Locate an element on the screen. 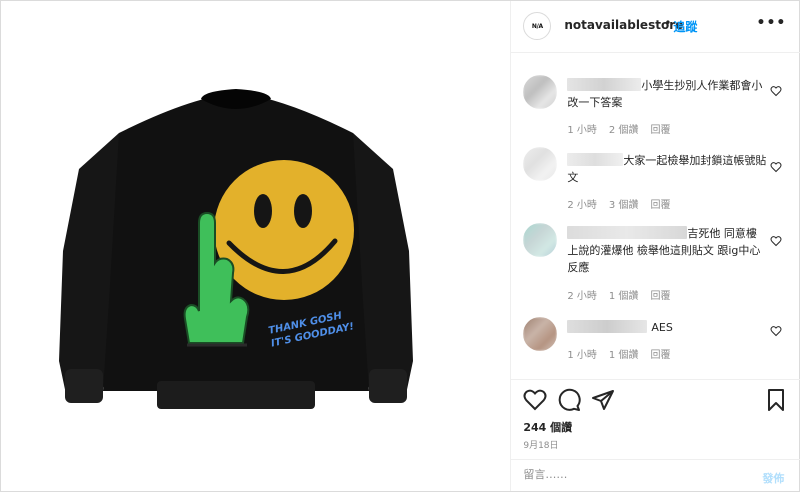 Image resolution: width=800 pixels, height=492 pixels. comment-meta: 1 小時 1 個讚 回覆 is located at coordinates (618, 353).